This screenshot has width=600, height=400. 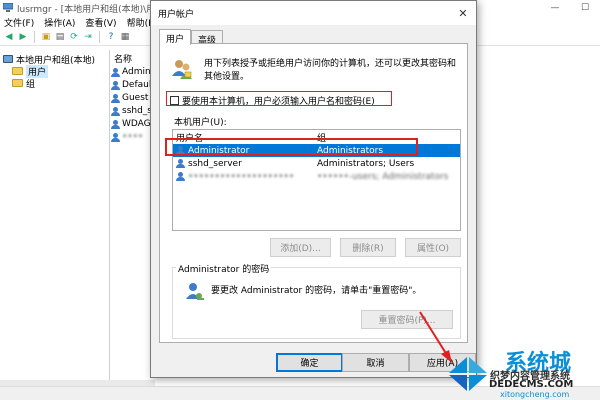 I want to click on list-item: ••••, so click(x=127, y=137).